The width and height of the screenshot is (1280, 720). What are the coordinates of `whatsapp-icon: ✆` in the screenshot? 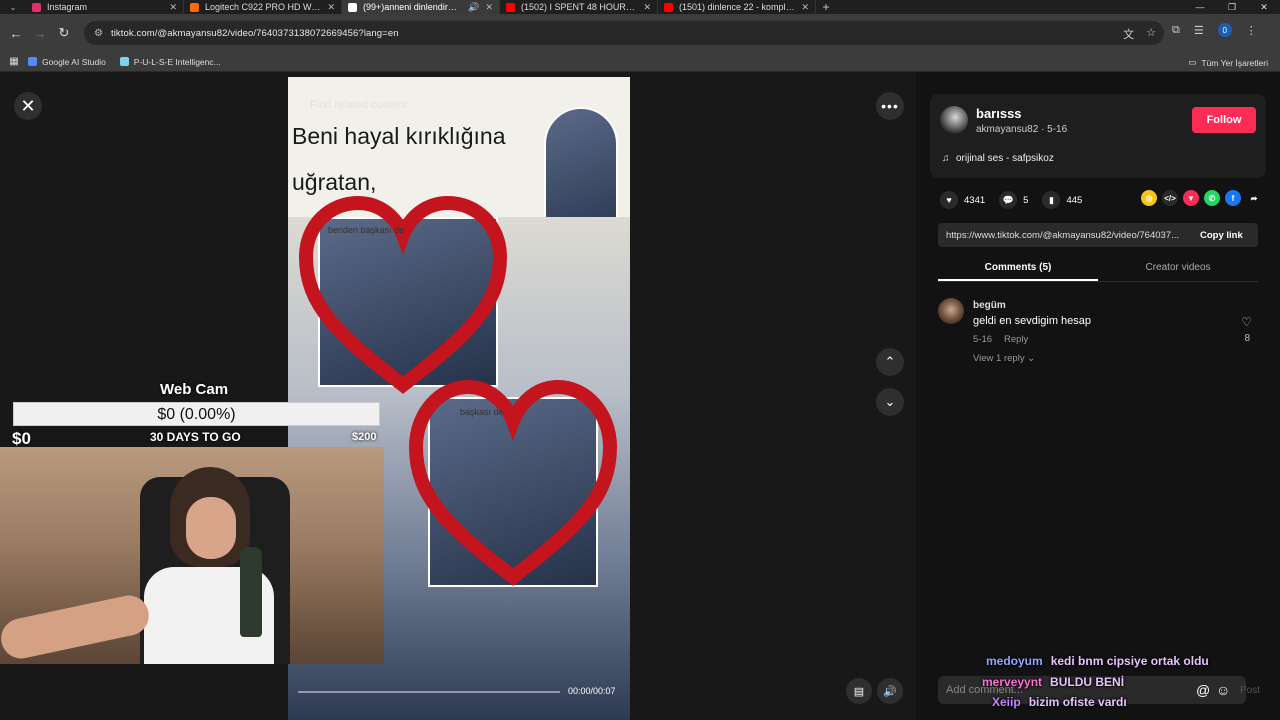 It's located at (1212, 198).